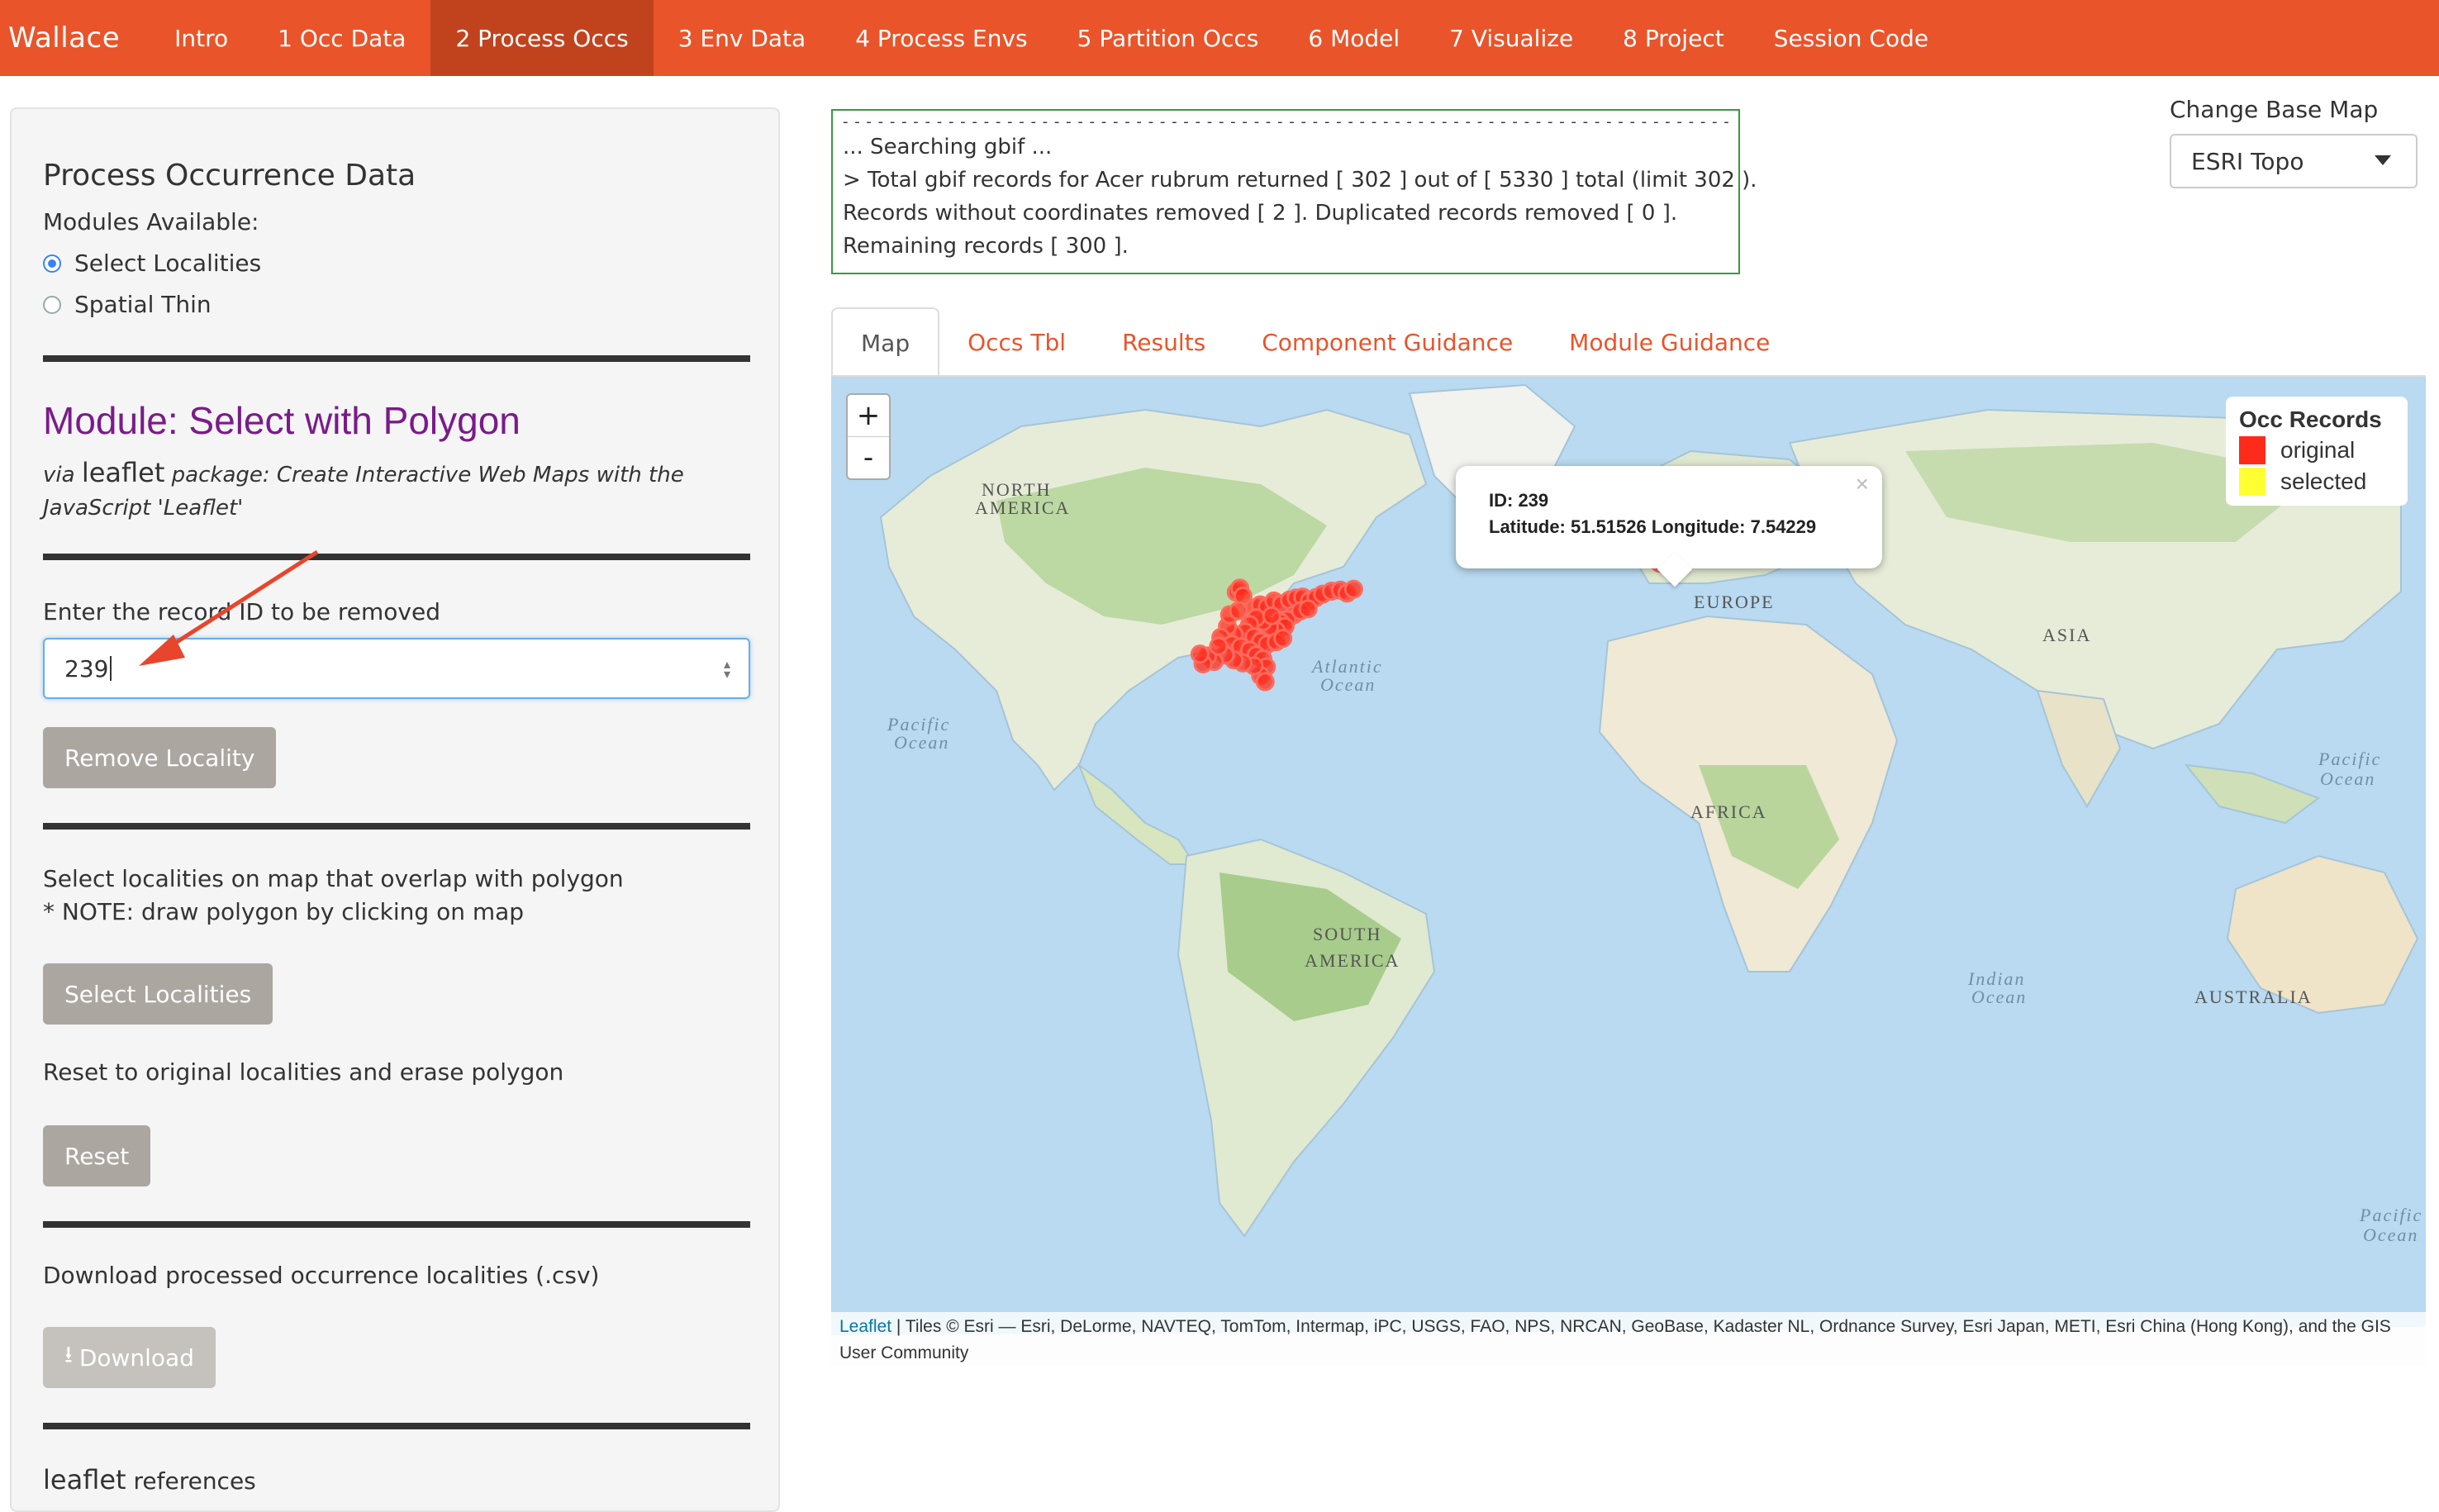 The image size is (2439, 1512). What do you see at coordinates (885, 342) in the screenshot?
I see `tab-map: Map` at bounding box center [885, 342].